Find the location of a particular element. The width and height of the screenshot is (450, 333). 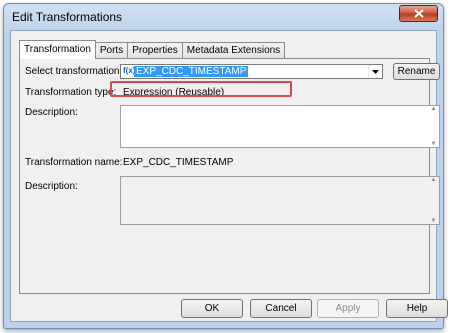

tab-transformation: Transformation is located at coordinates (57, 49).